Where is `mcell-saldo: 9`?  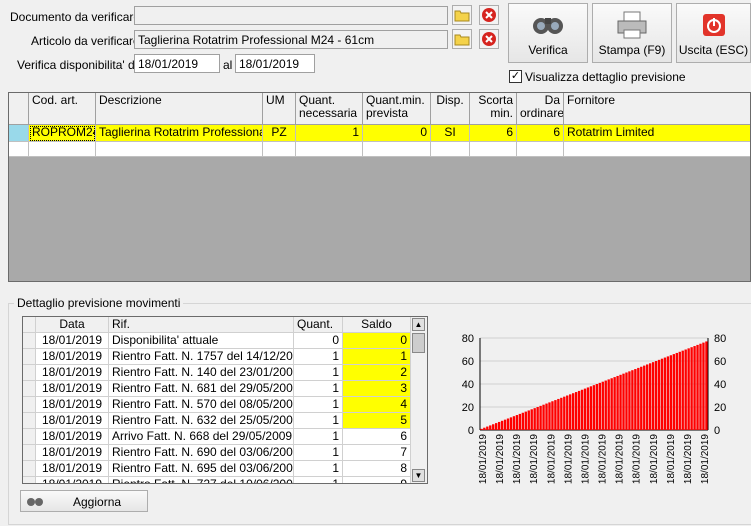
mcell-saldo: 9 is located at coordinates (377, 480).